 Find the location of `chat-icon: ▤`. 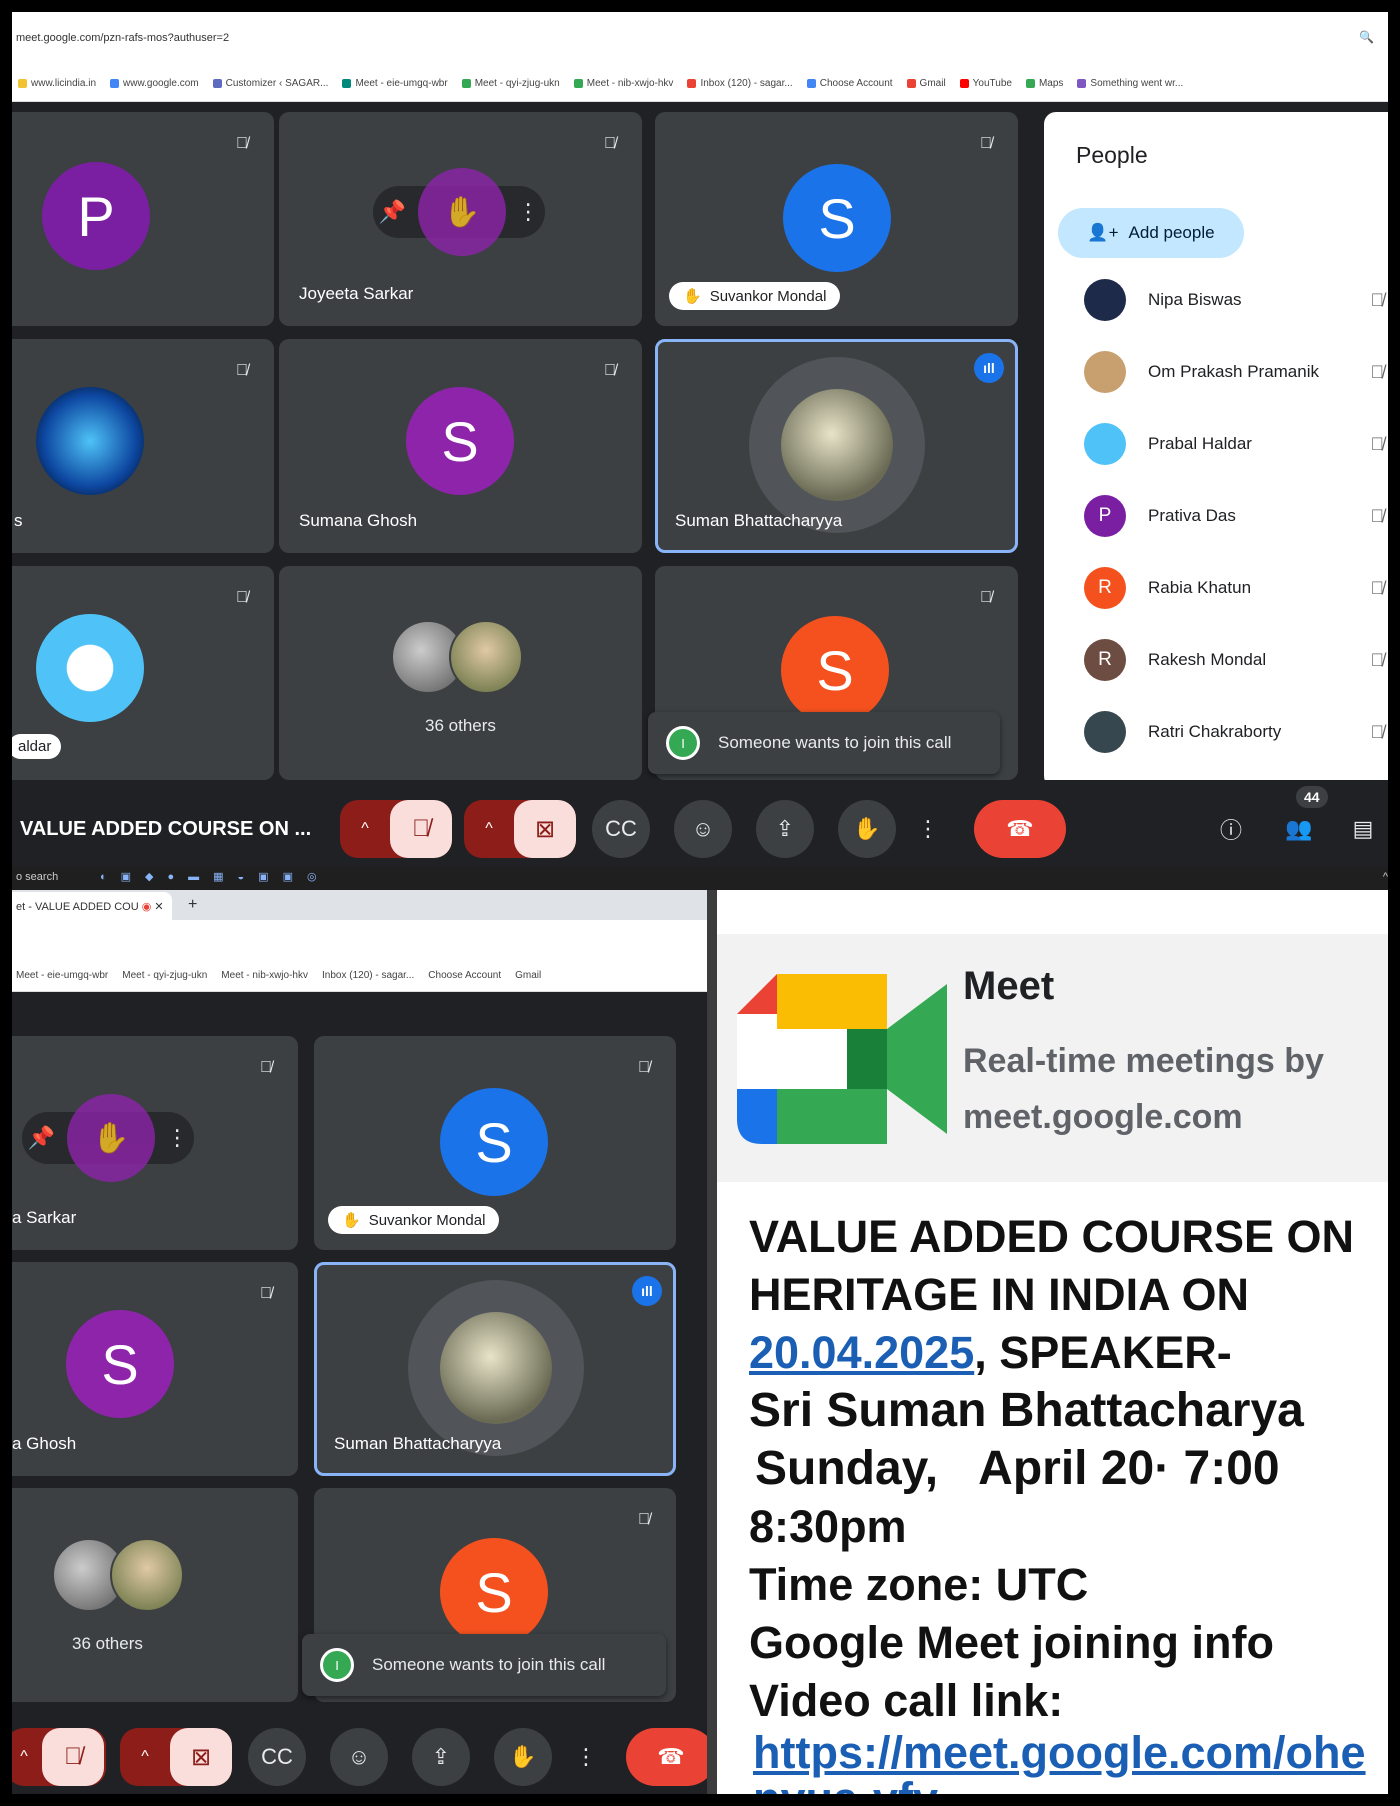

chat-icon: ▤ is located at coordinates (1361, 829).